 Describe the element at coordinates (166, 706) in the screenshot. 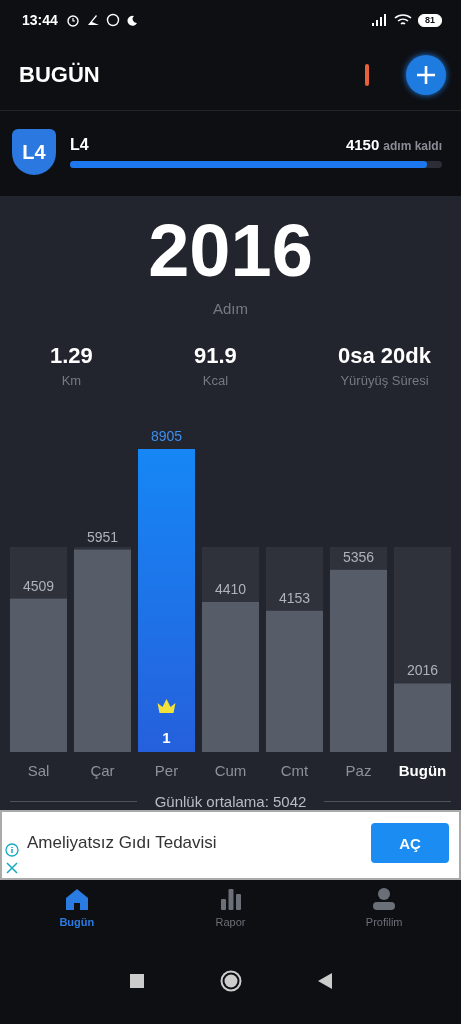

I see `crown-icon` at that location.